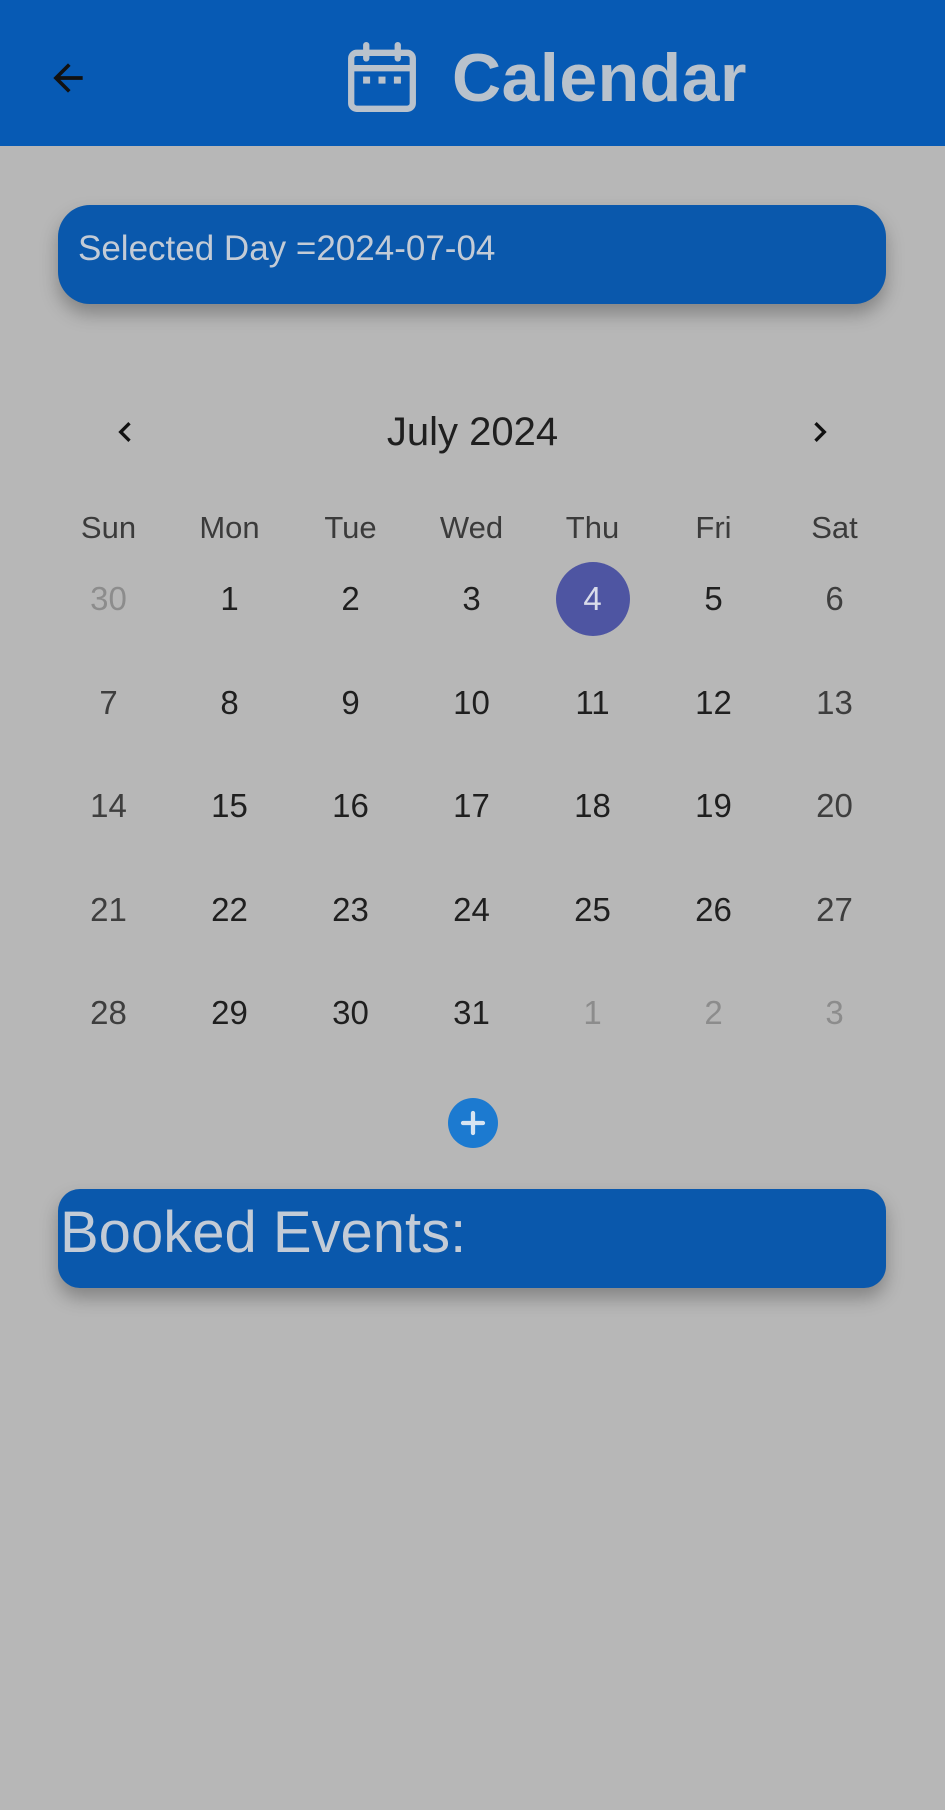 The width and height of the screenshot is (945, 1810). I want to click on day-number: 20, so click(834, 805).